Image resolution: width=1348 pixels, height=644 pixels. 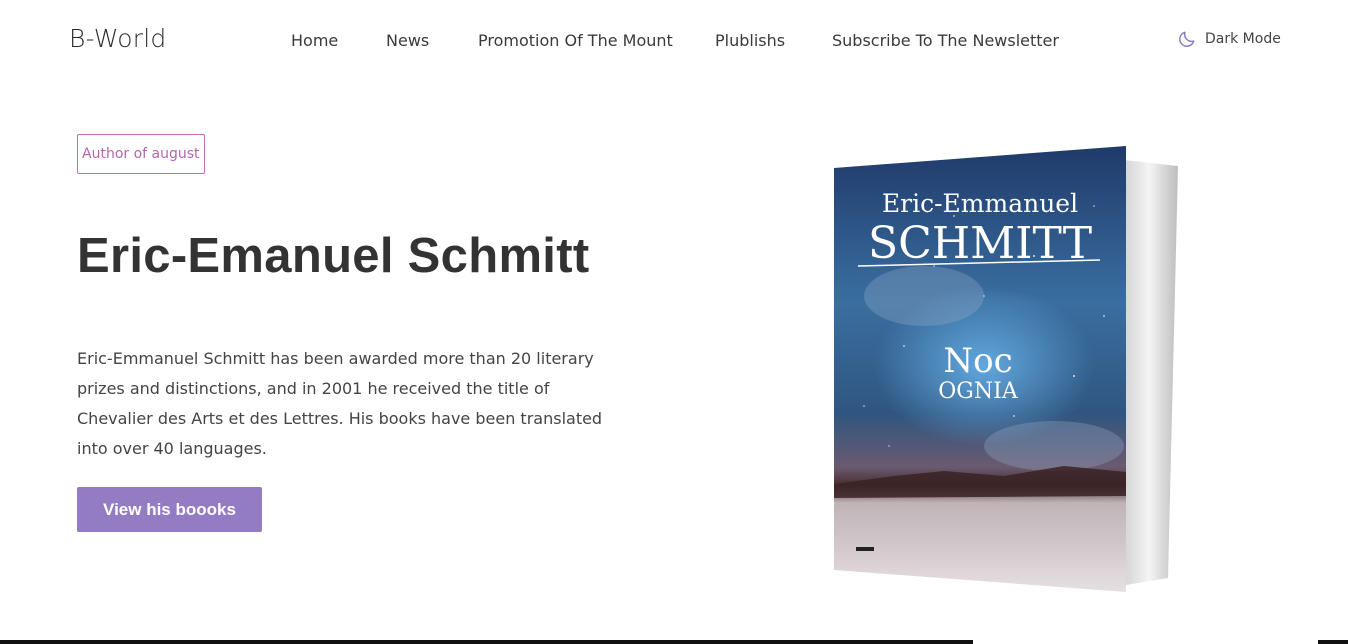 I want to click on dark-mode-toggle: Dark Mode, so click(x=1229, y=39).